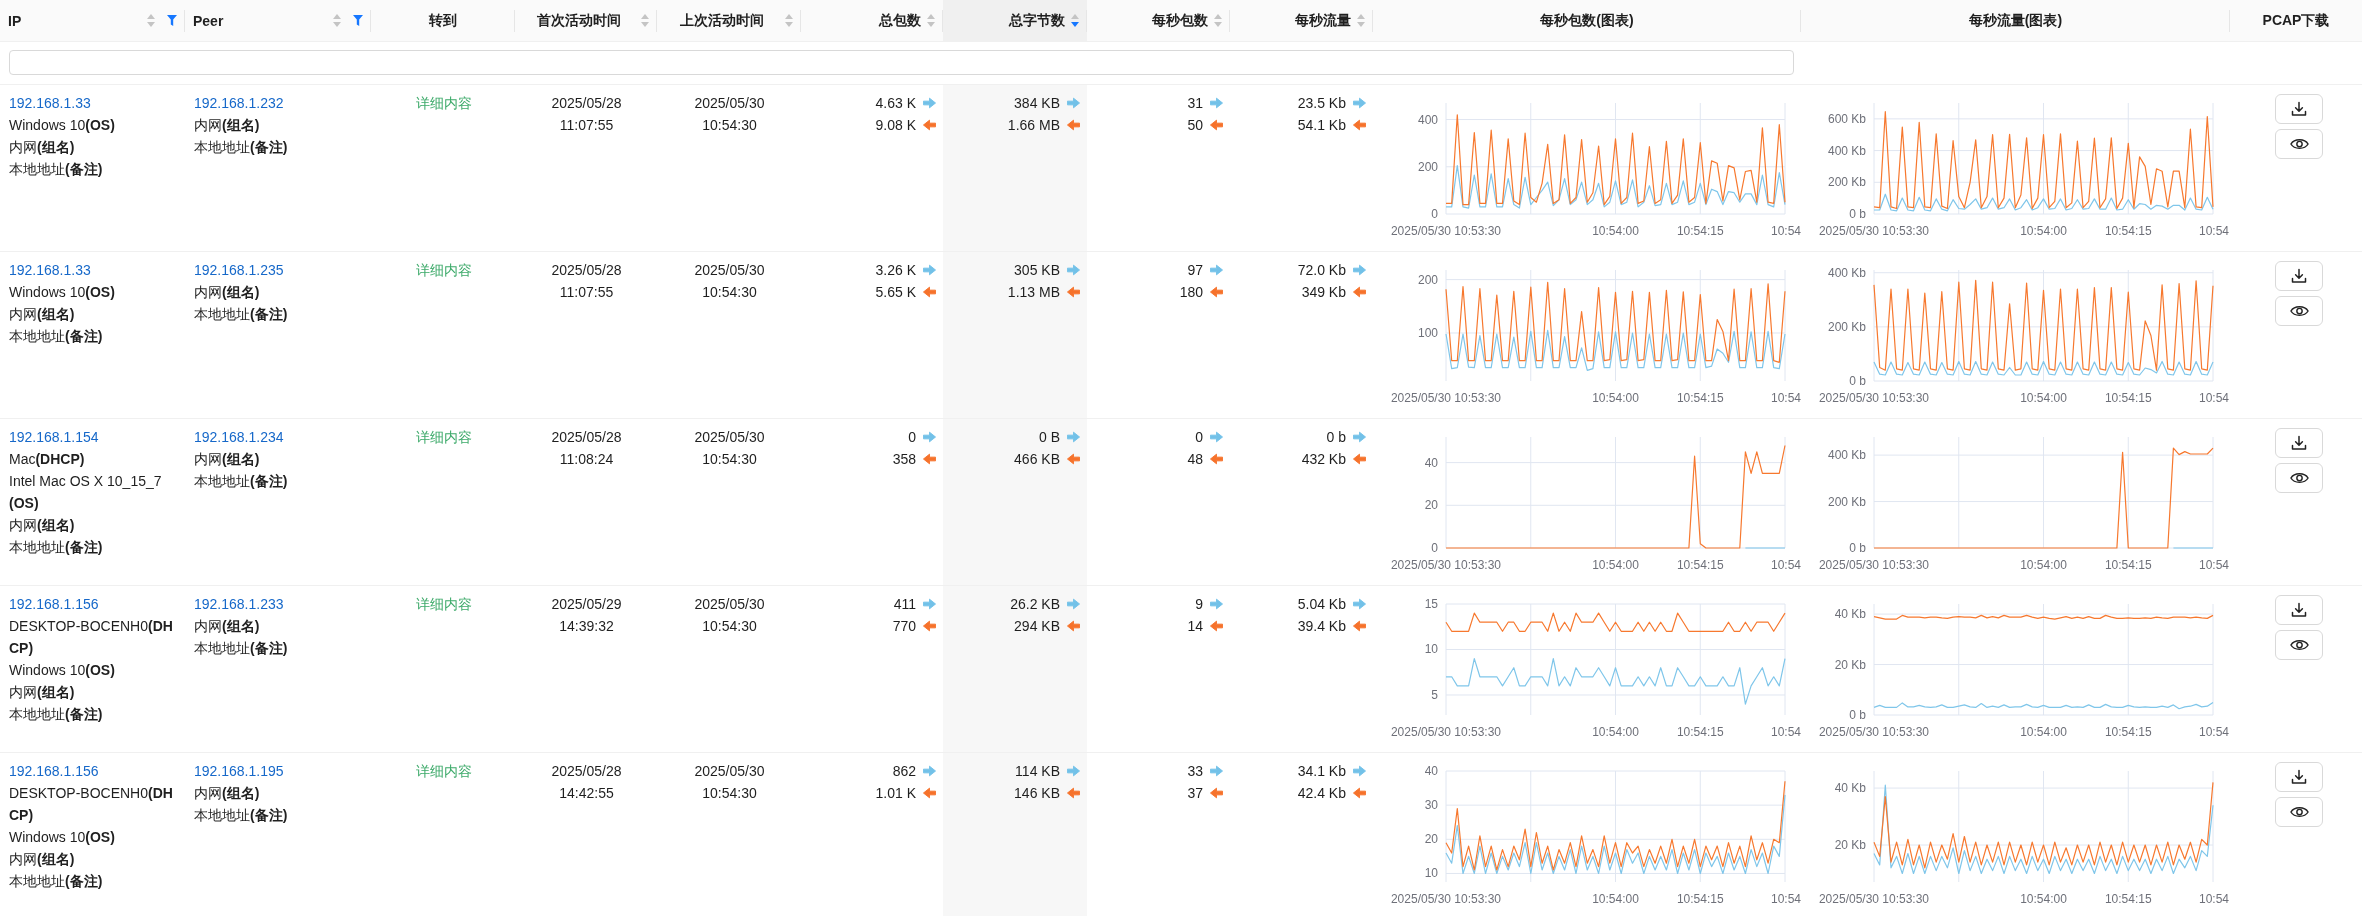 The image size is (2362, 916). Describe the element at coordinates (1035, 604) in the screenshot. I see `byte-count: 26.2 KB` at that location.